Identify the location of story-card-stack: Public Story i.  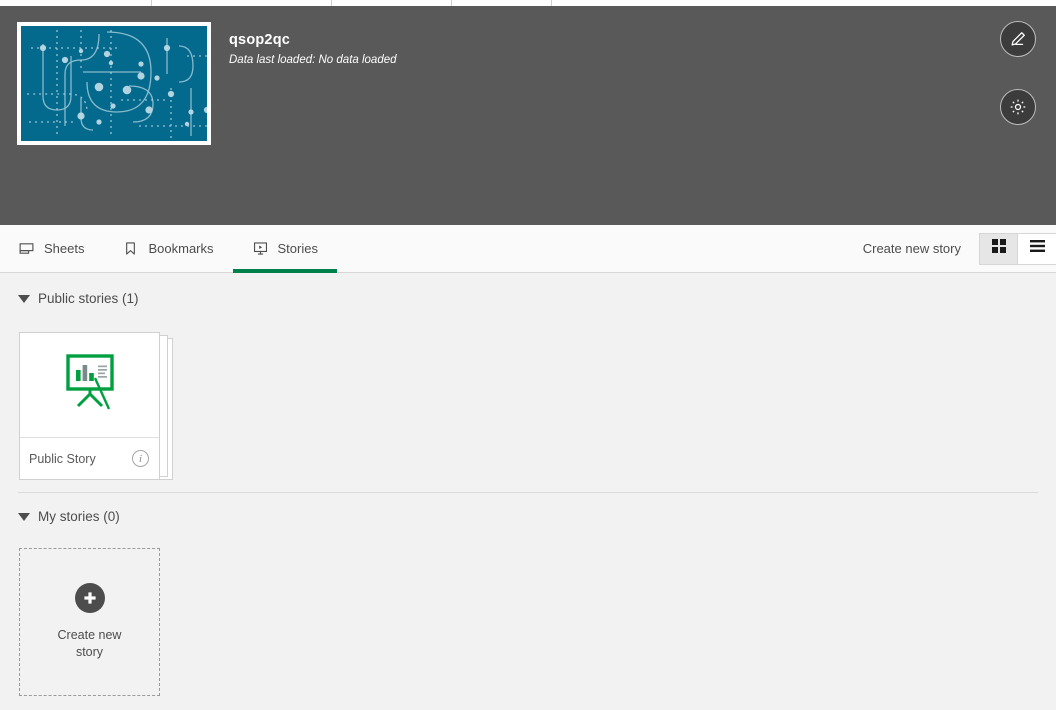
(96, 406).